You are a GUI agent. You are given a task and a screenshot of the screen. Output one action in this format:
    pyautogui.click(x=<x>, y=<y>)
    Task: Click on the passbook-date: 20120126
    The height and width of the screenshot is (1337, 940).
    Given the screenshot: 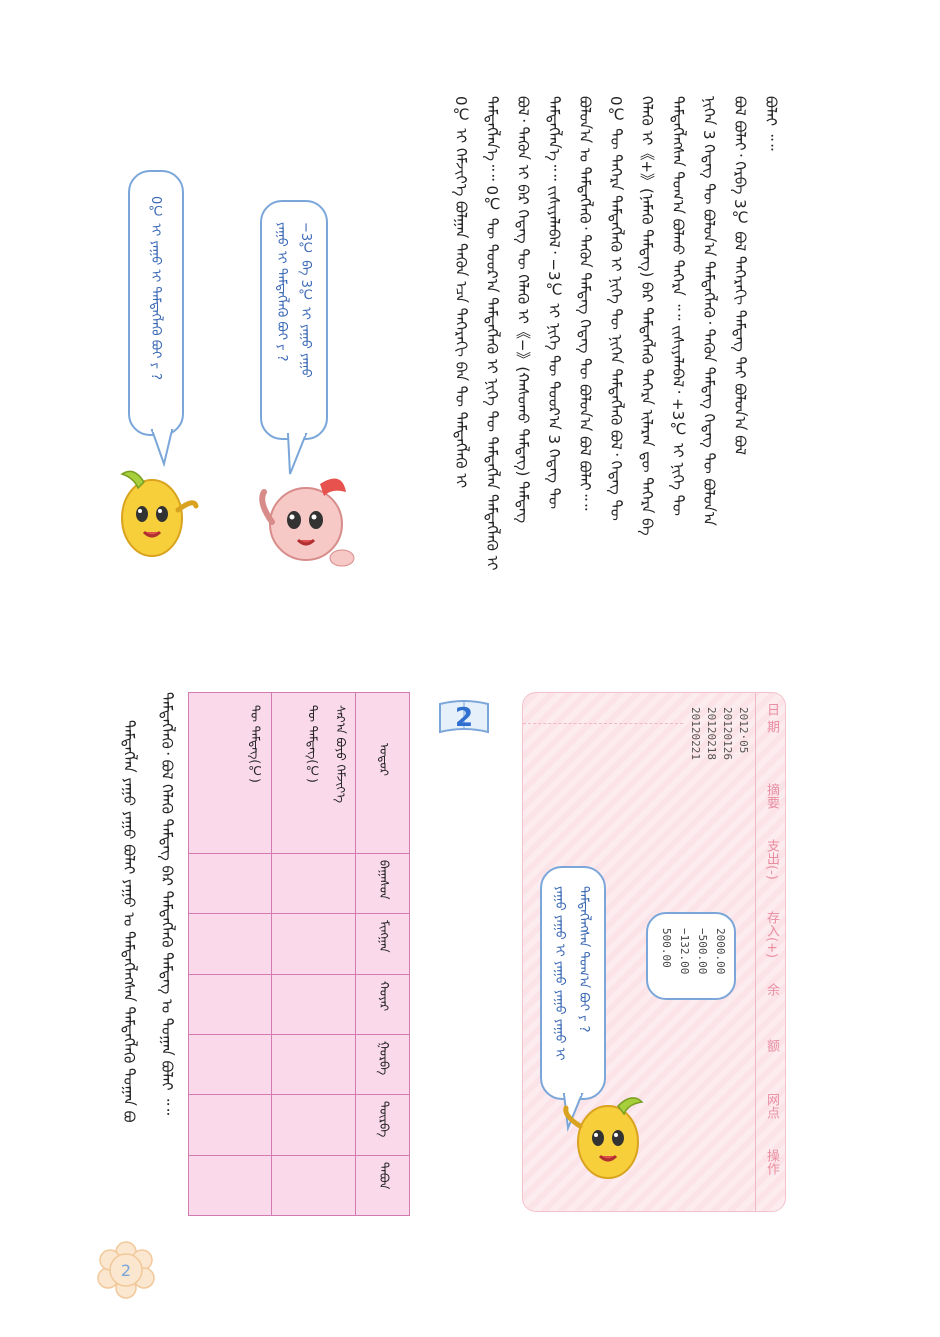 What is the action you would take?
    pyautogui.click(x=727, y=733)
    